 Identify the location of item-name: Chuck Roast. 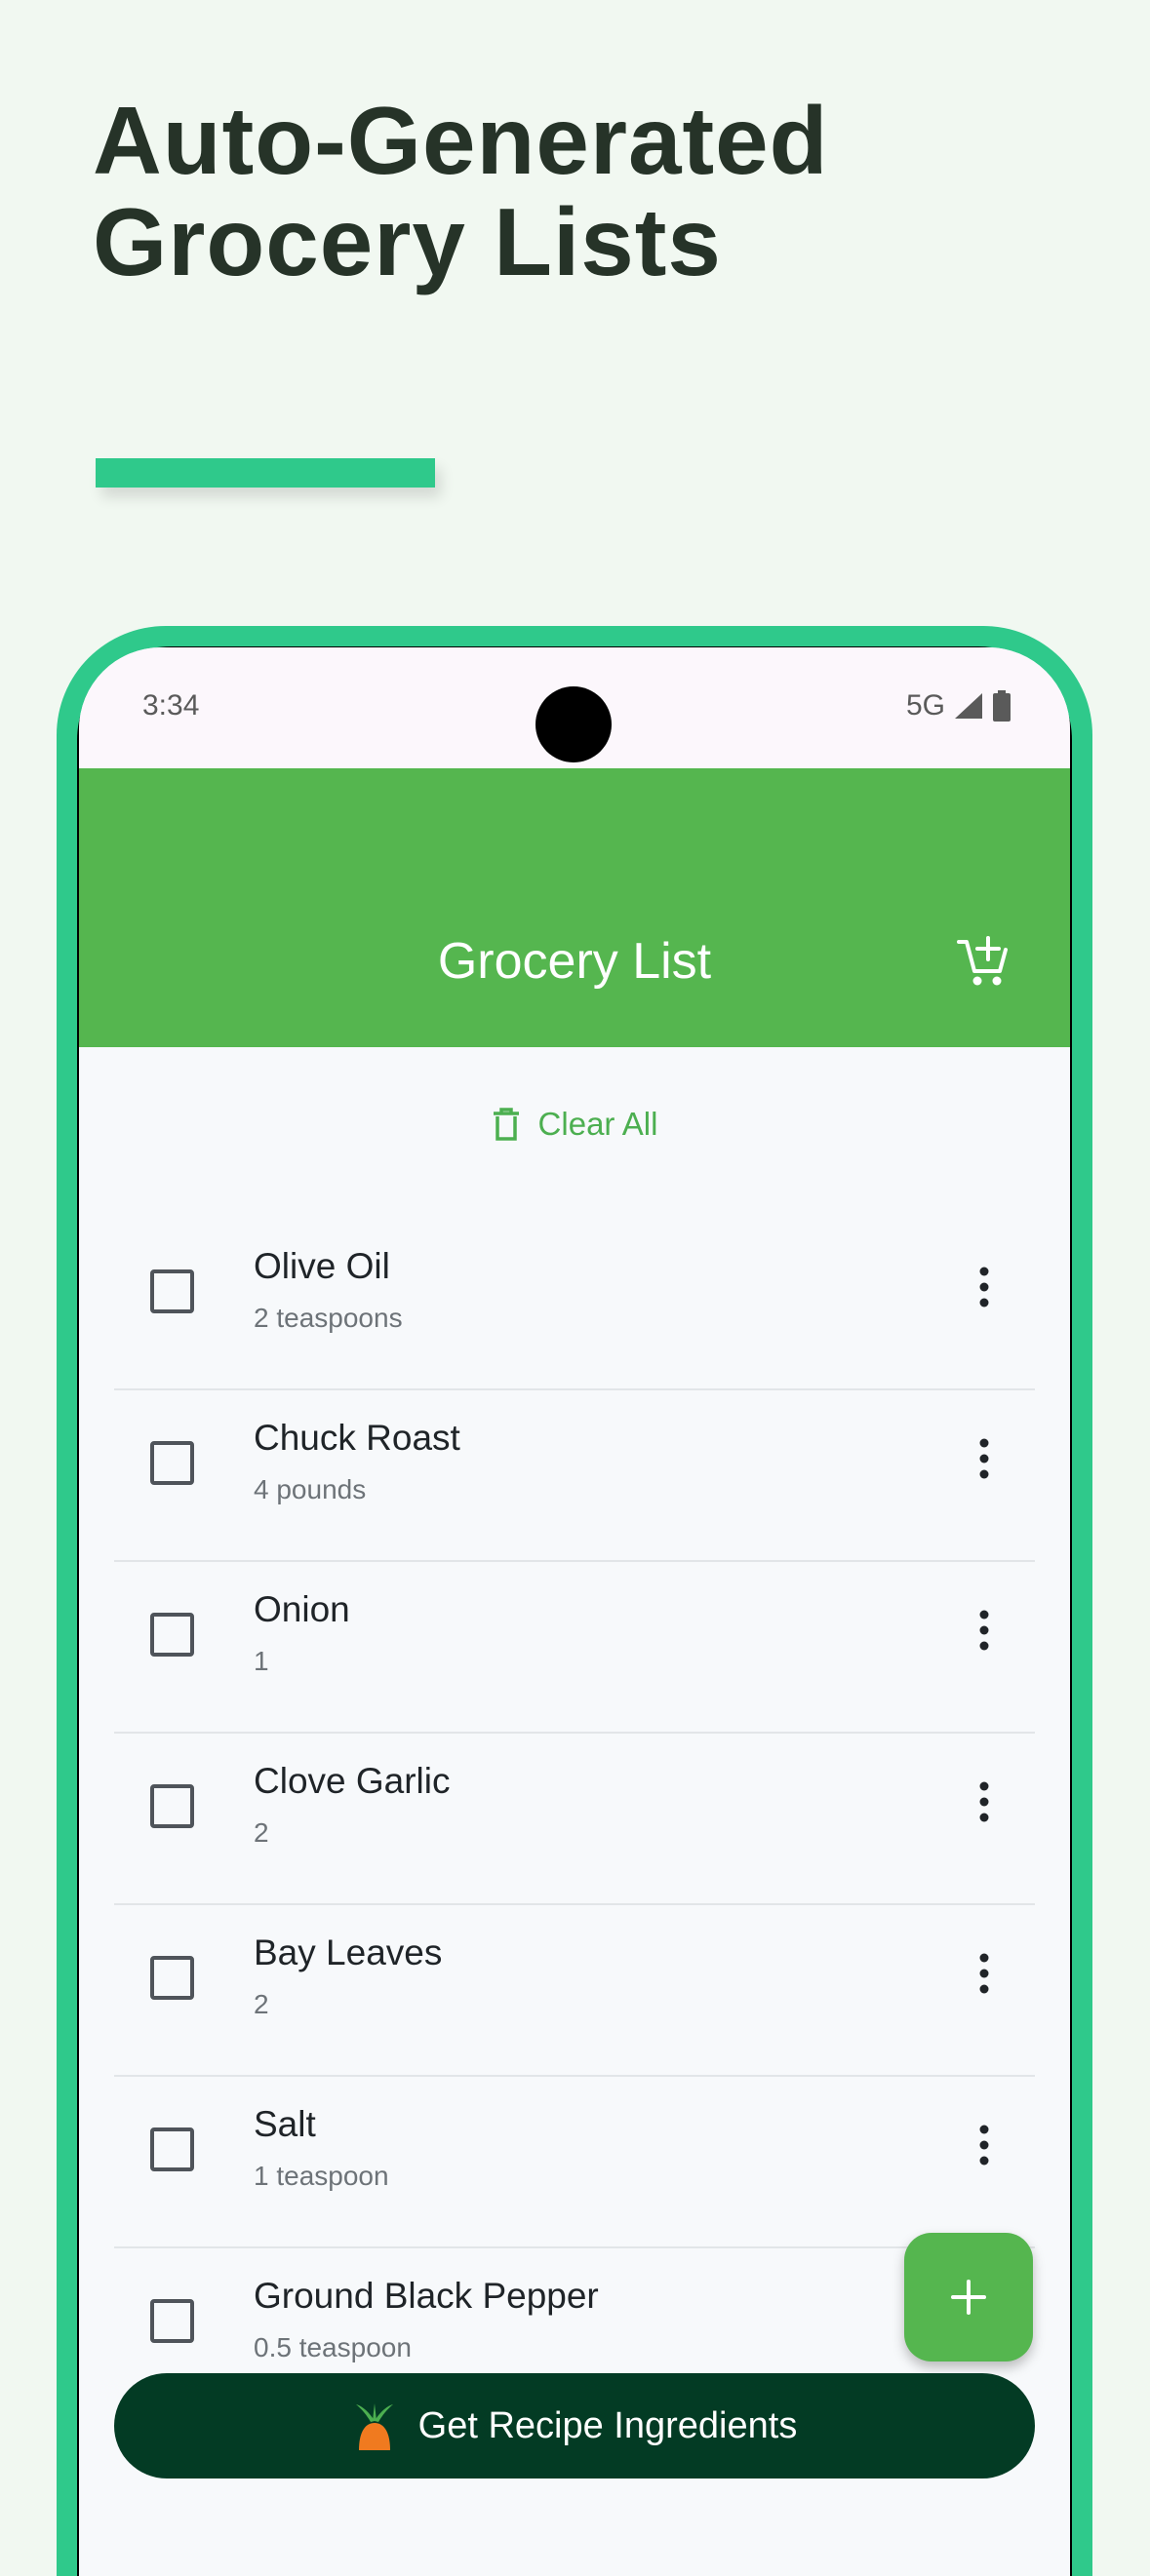
(357, 1438).